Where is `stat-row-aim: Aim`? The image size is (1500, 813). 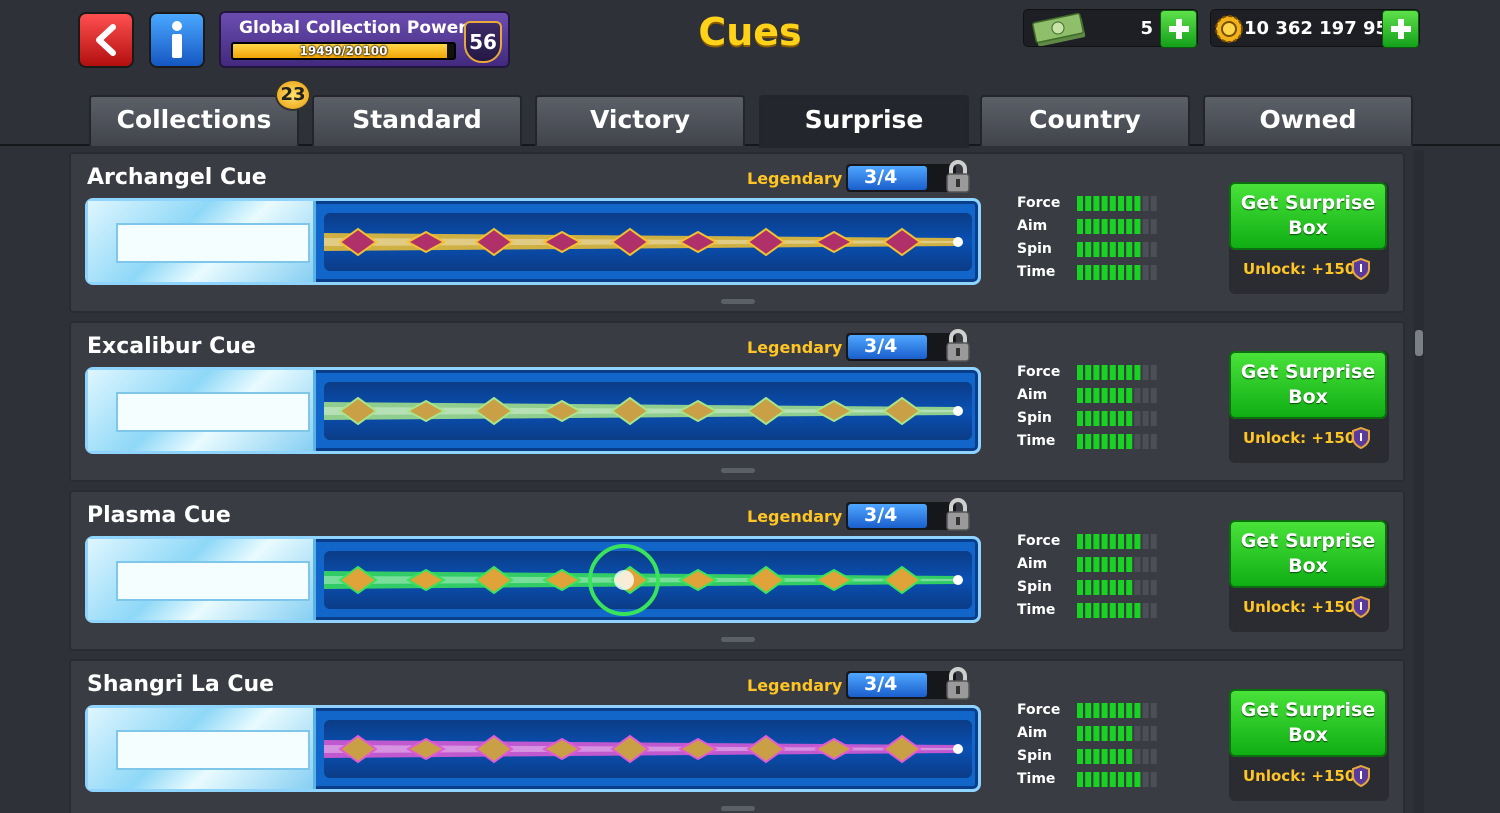
stat-row-aim: Aim is located at coordinates (1092, 226).